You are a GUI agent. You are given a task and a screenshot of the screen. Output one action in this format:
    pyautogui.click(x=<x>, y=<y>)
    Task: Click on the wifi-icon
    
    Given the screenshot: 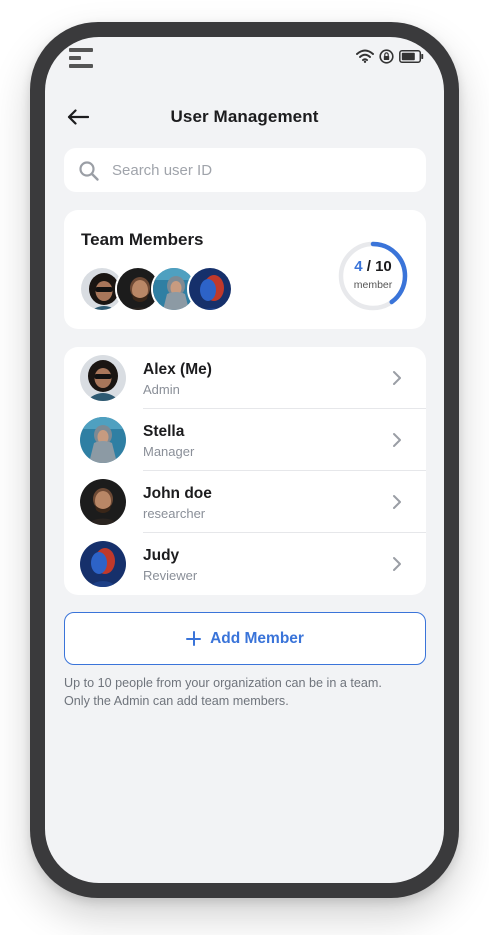 What is the action you would take?
    pyautogui.click(x=365, y=56)
    